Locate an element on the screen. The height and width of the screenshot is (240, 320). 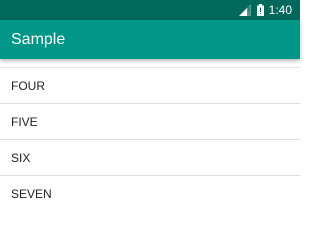
list-item-label: FIVE is located at coordinates (24, 122).